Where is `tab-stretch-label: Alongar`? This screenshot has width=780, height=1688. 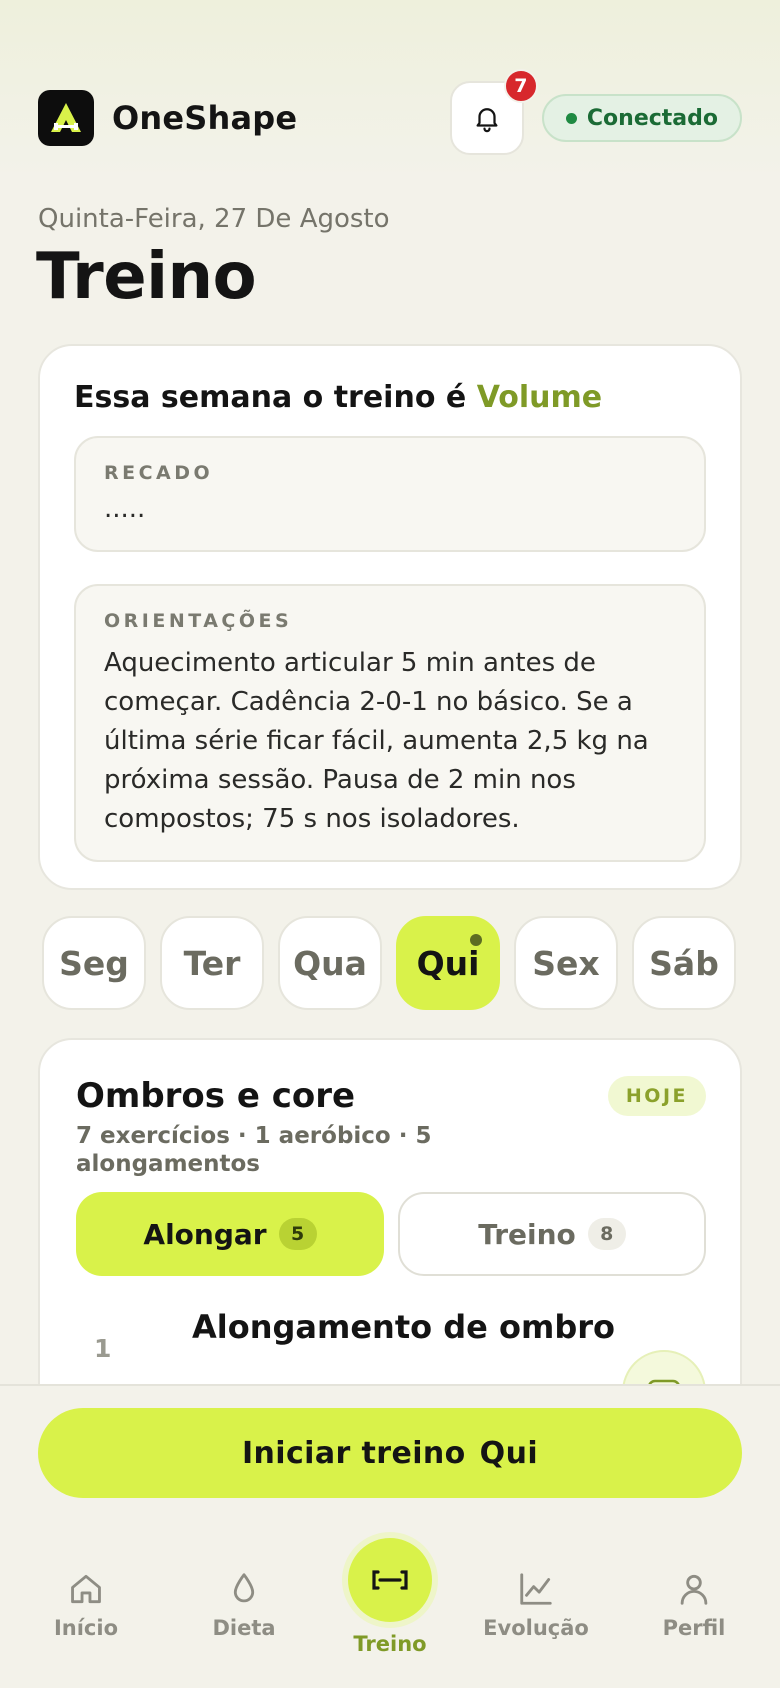
tab-stretch-label: Alongar is located at coordinates (205, 1234).